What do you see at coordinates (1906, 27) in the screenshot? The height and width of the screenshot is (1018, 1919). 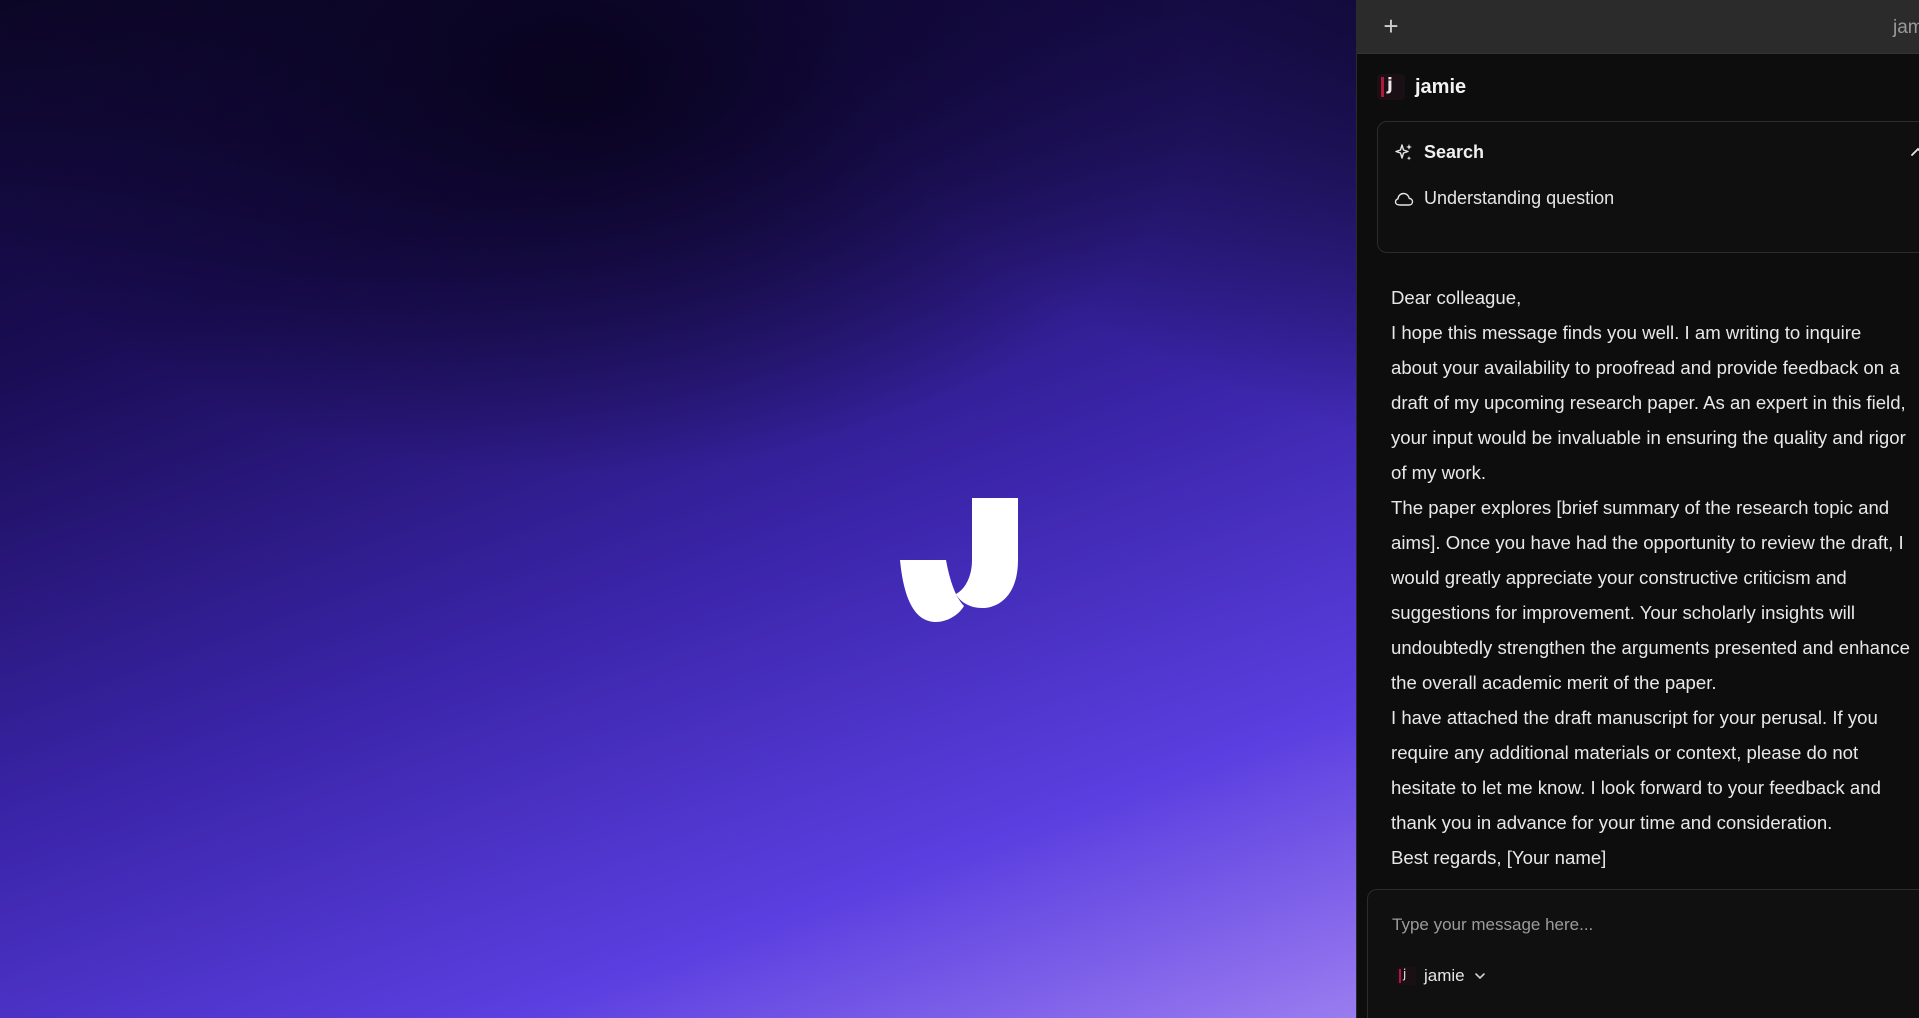 I see `window-title: jamie` at bounding box center [1906, 27].